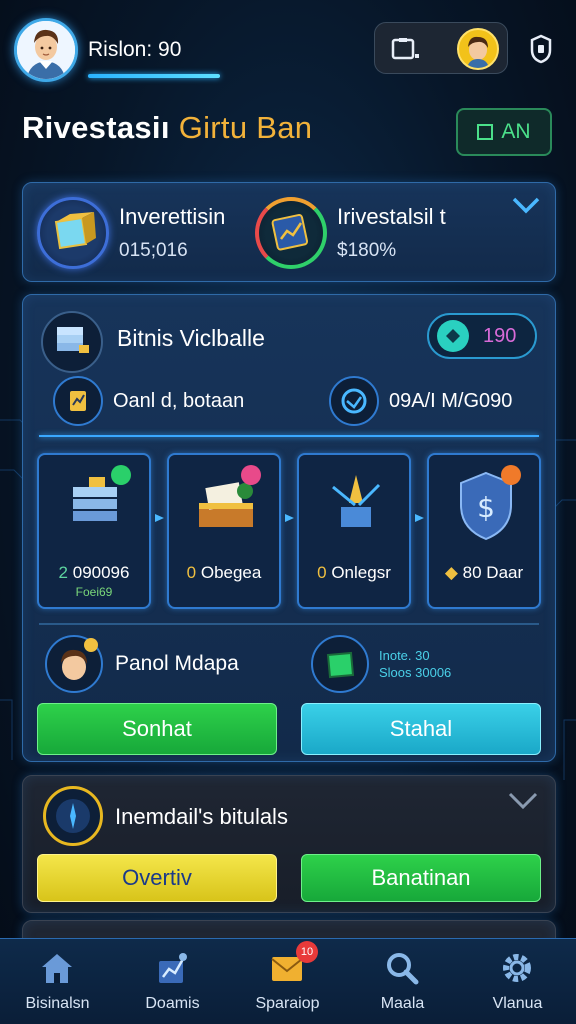  Describe the element at coordinates (201, 816) in the screenshot. I see `help-title: Inemdail's bitulals` at that location.